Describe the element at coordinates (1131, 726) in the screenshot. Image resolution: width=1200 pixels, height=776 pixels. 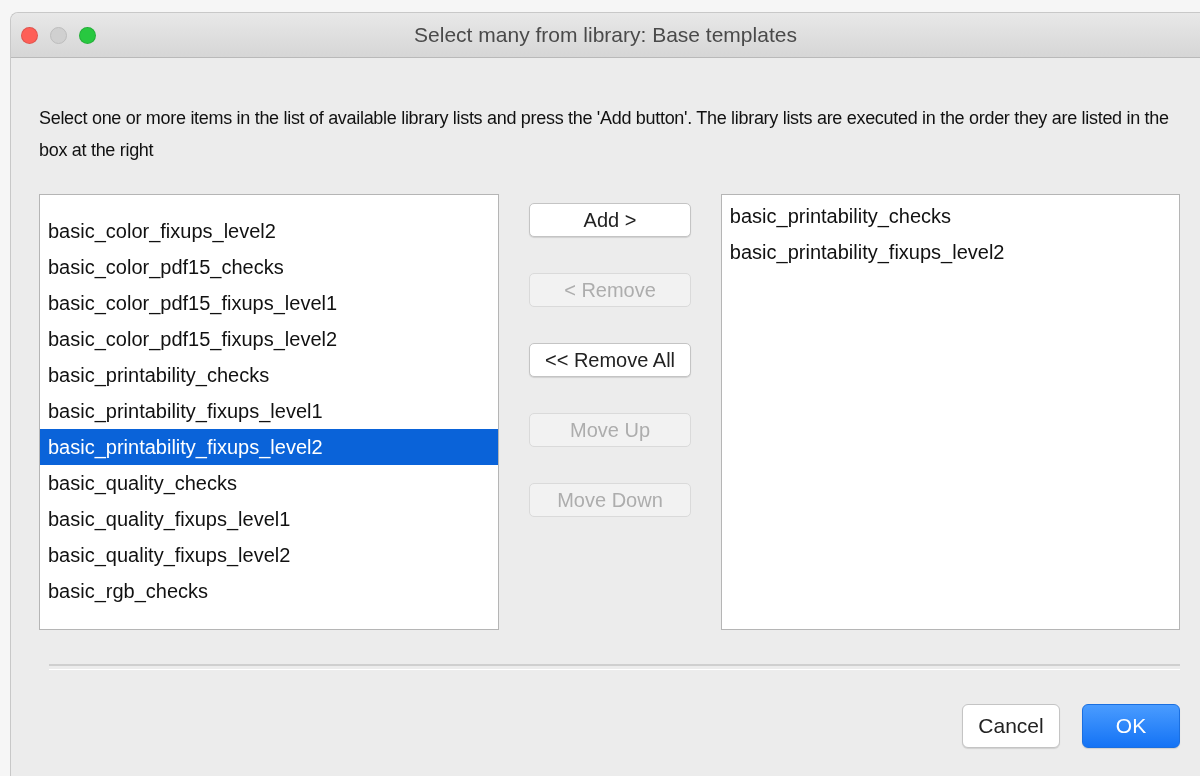
I see `ok-button: OK` at that location.